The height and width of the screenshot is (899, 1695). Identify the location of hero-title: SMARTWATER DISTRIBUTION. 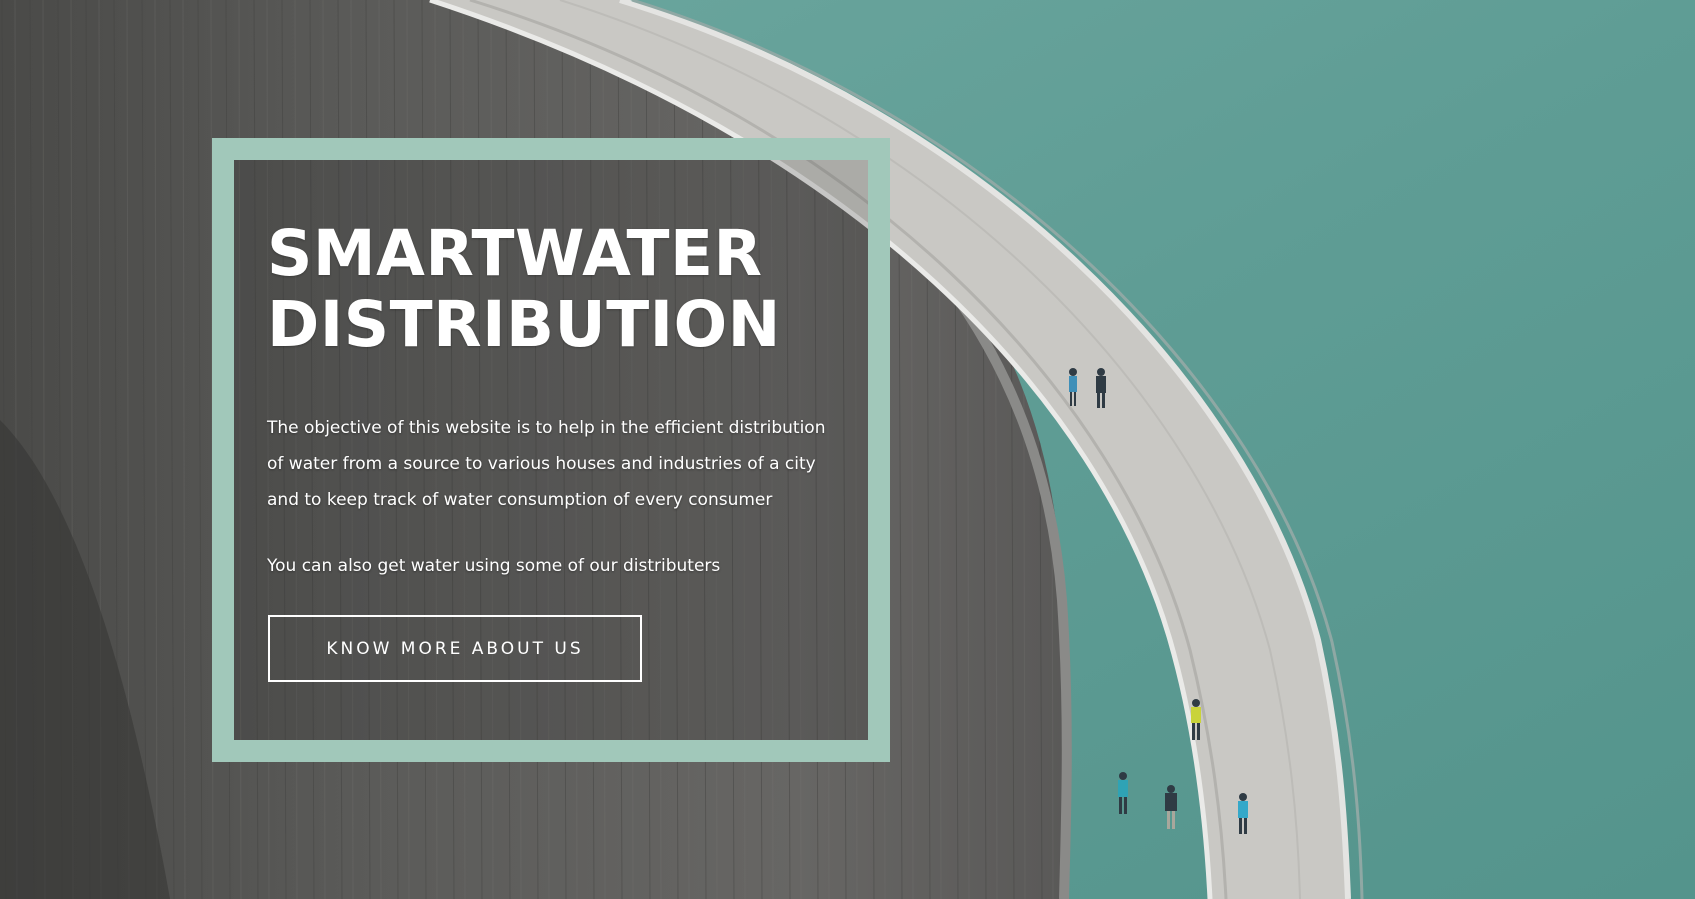
(524, 289).